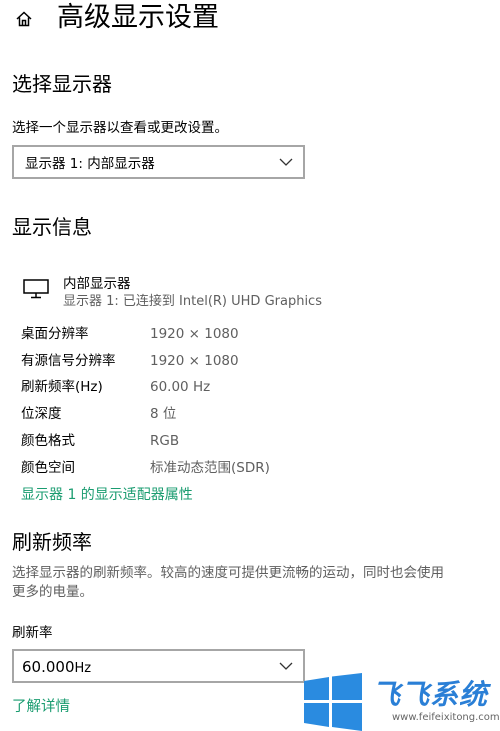  I want to click on info-row-label: 颜色空间, so click(48, 468).